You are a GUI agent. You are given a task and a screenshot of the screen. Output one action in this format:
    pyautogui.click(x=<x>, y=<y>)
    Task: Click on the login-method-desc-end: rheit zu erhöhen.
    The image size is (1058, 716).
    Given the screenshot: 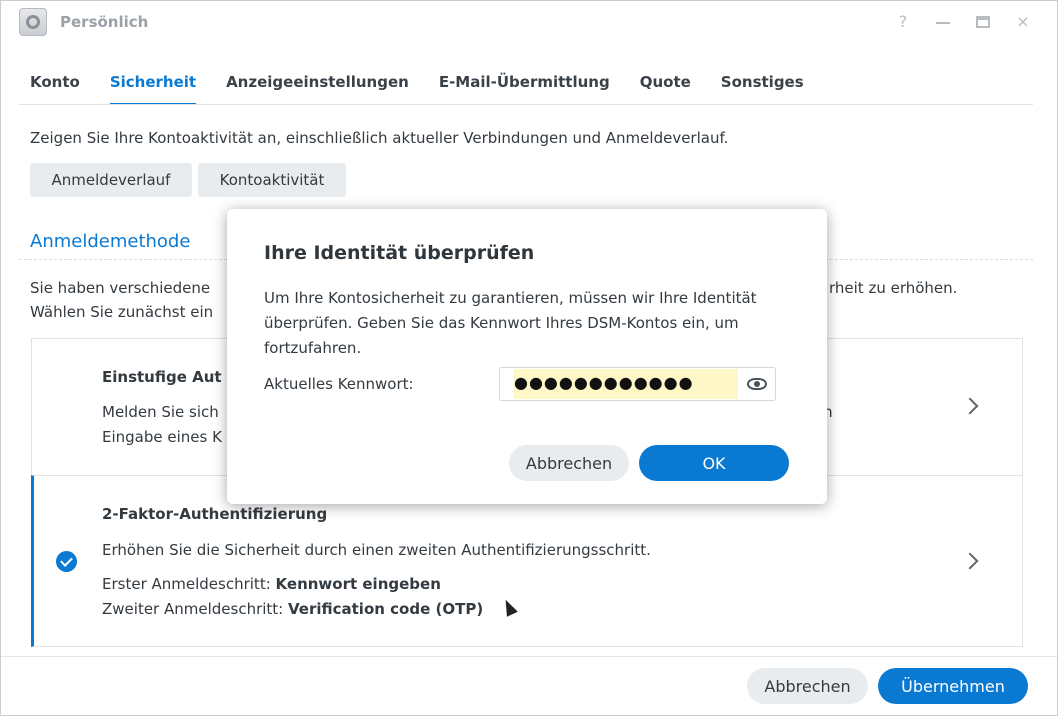 What is the action you would take?
    pyautogui.click(x=893, y=288)
    